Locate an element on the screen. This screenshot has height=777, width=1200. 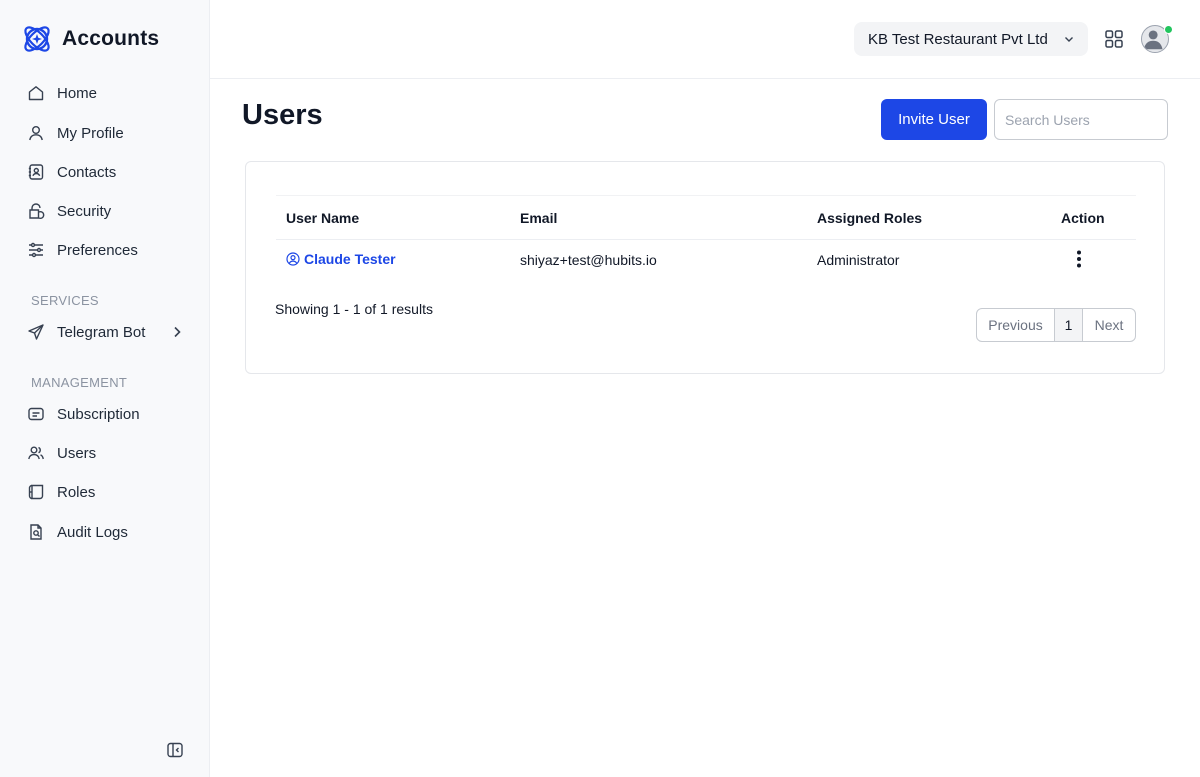
assigned-roles-cell: Administrator is located at coordinates (858, 260).